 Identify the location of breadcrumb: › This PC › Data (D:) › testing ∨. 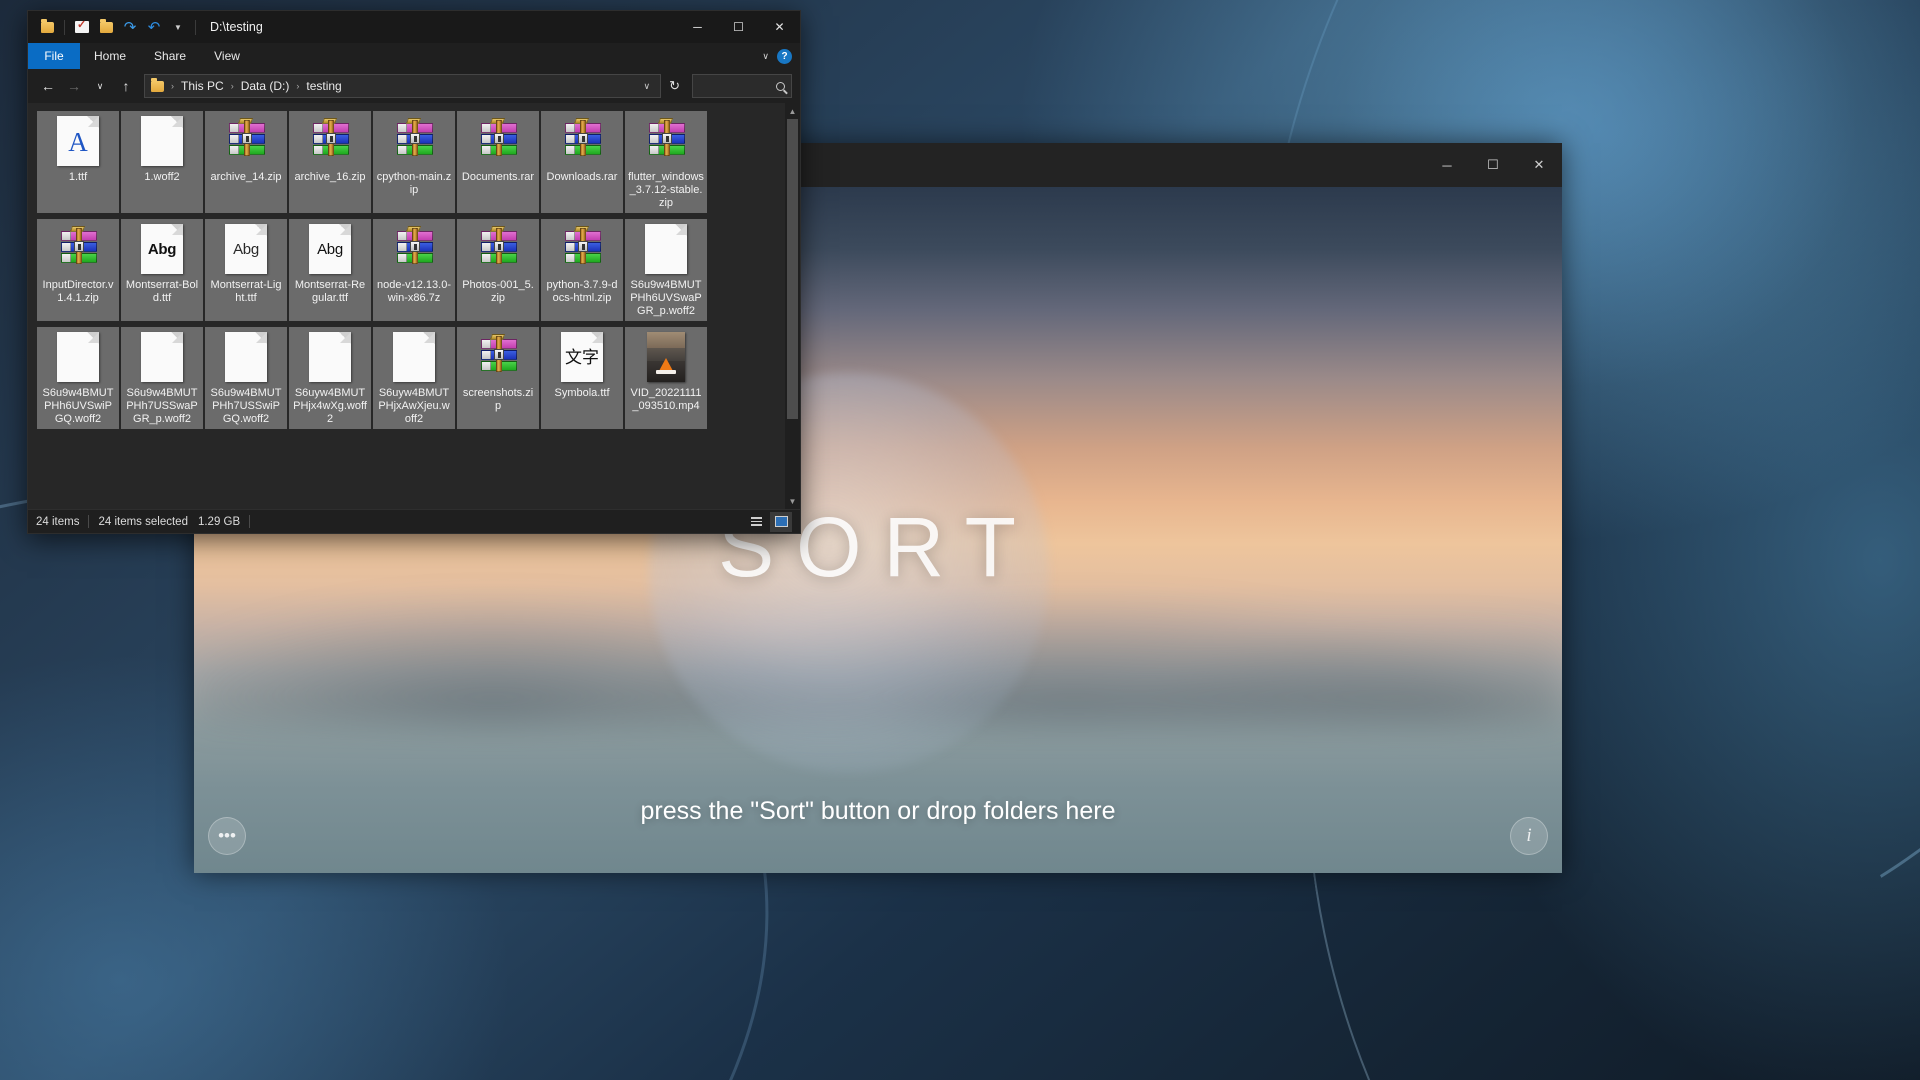
(403, 86).